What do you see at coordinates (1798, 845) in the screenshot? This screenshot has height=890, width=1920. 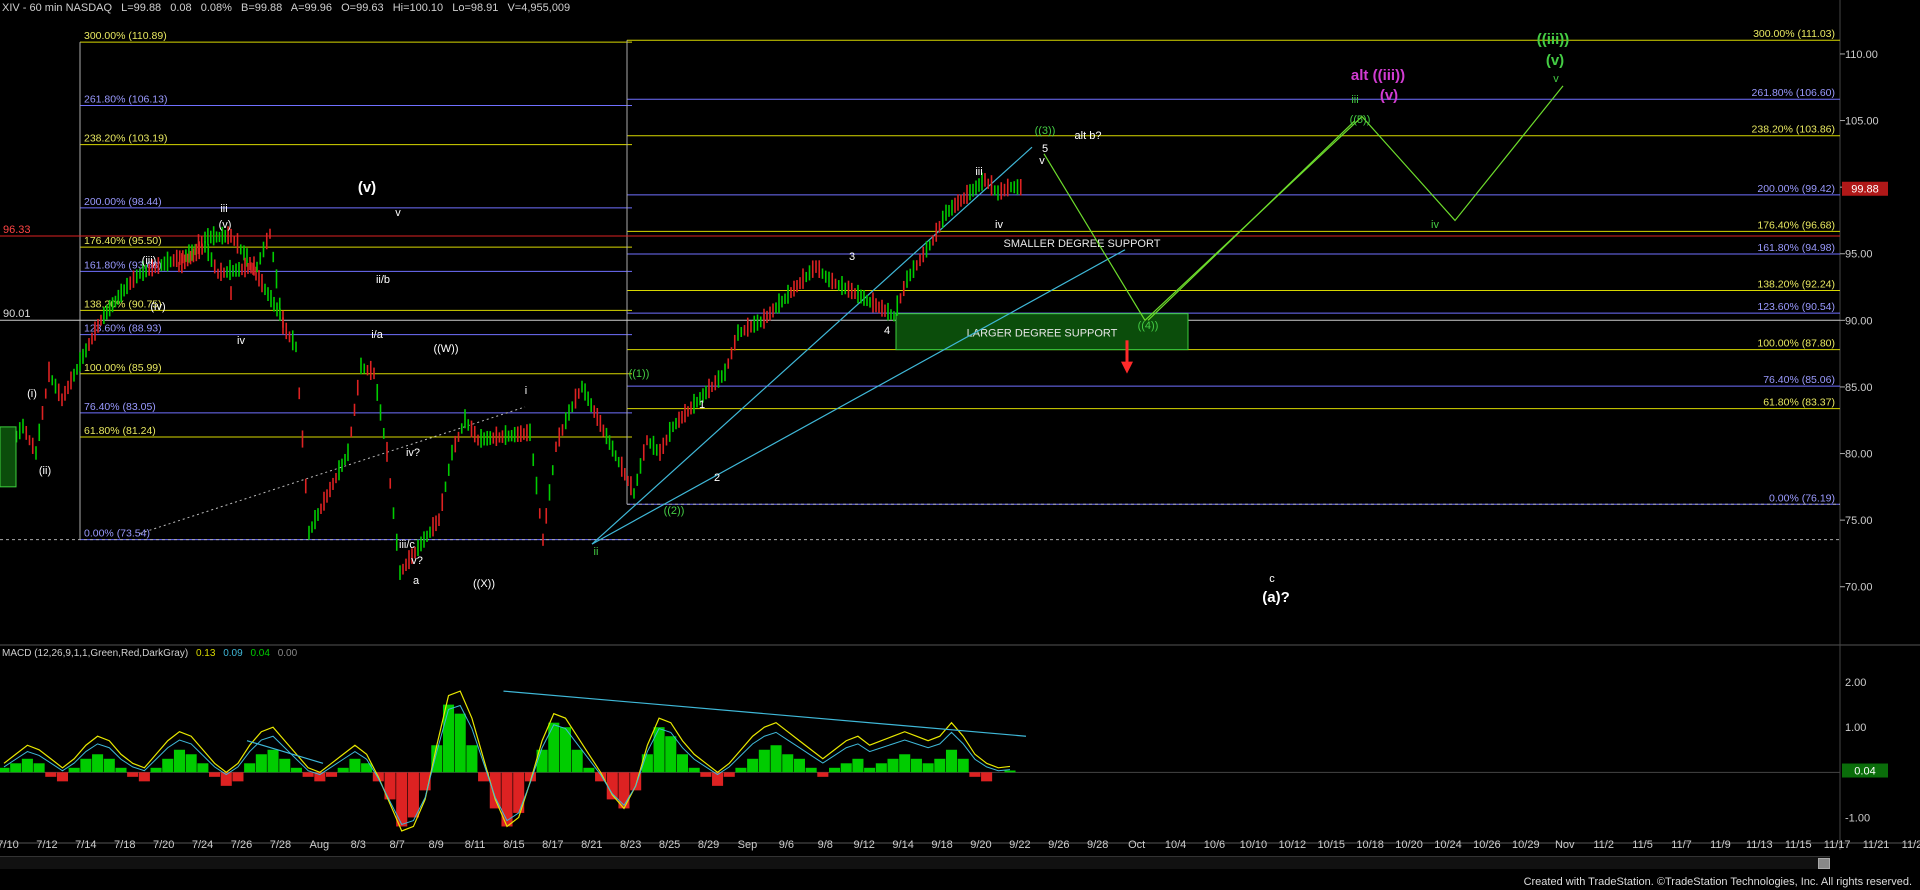 I see `x-tick-label: 11/15` at bounding box center [1798, 845].